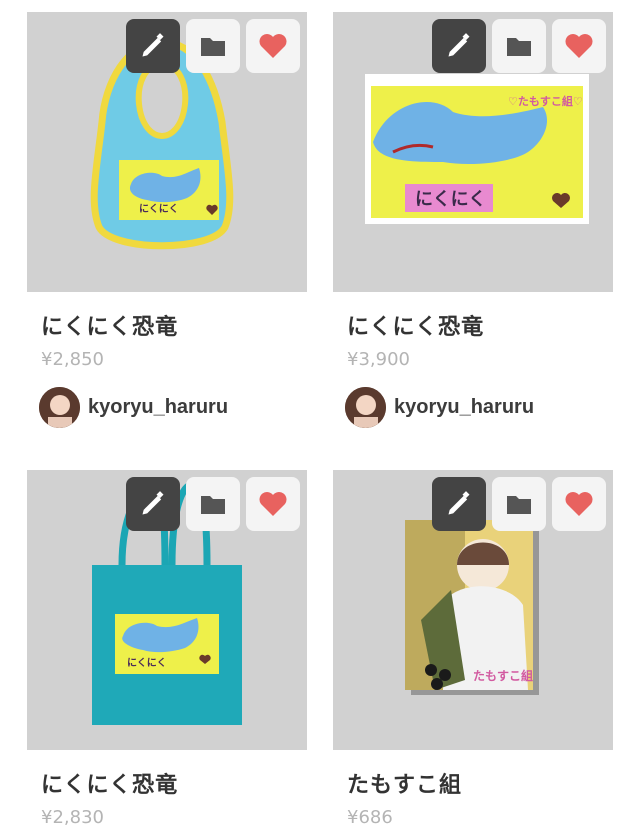 Image resolution: width=640 pixels, height=837 pixels. Describe the element at coordinates (72, 817) in the screenshot. I see `product-price: ¥2,830` at that location.